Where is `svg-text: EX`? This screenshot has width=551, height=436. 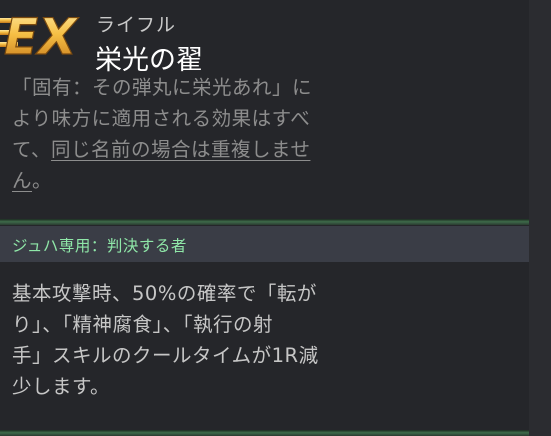
svg-text: EX is located at coordinates (41, 36).